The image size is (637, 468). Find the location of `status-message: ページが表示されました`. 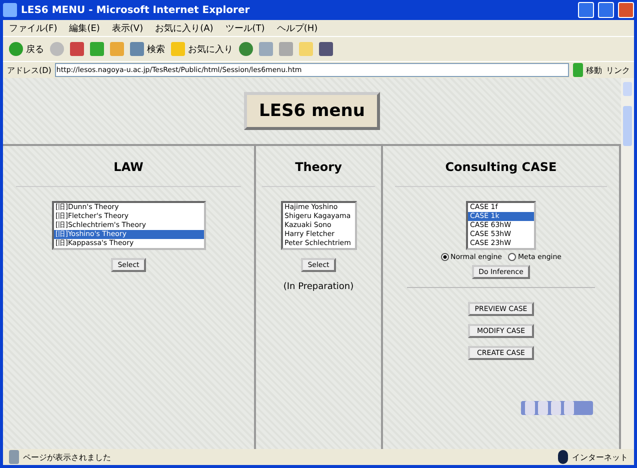

status-message: ページが表示されました is located at coordinates (67, 457).